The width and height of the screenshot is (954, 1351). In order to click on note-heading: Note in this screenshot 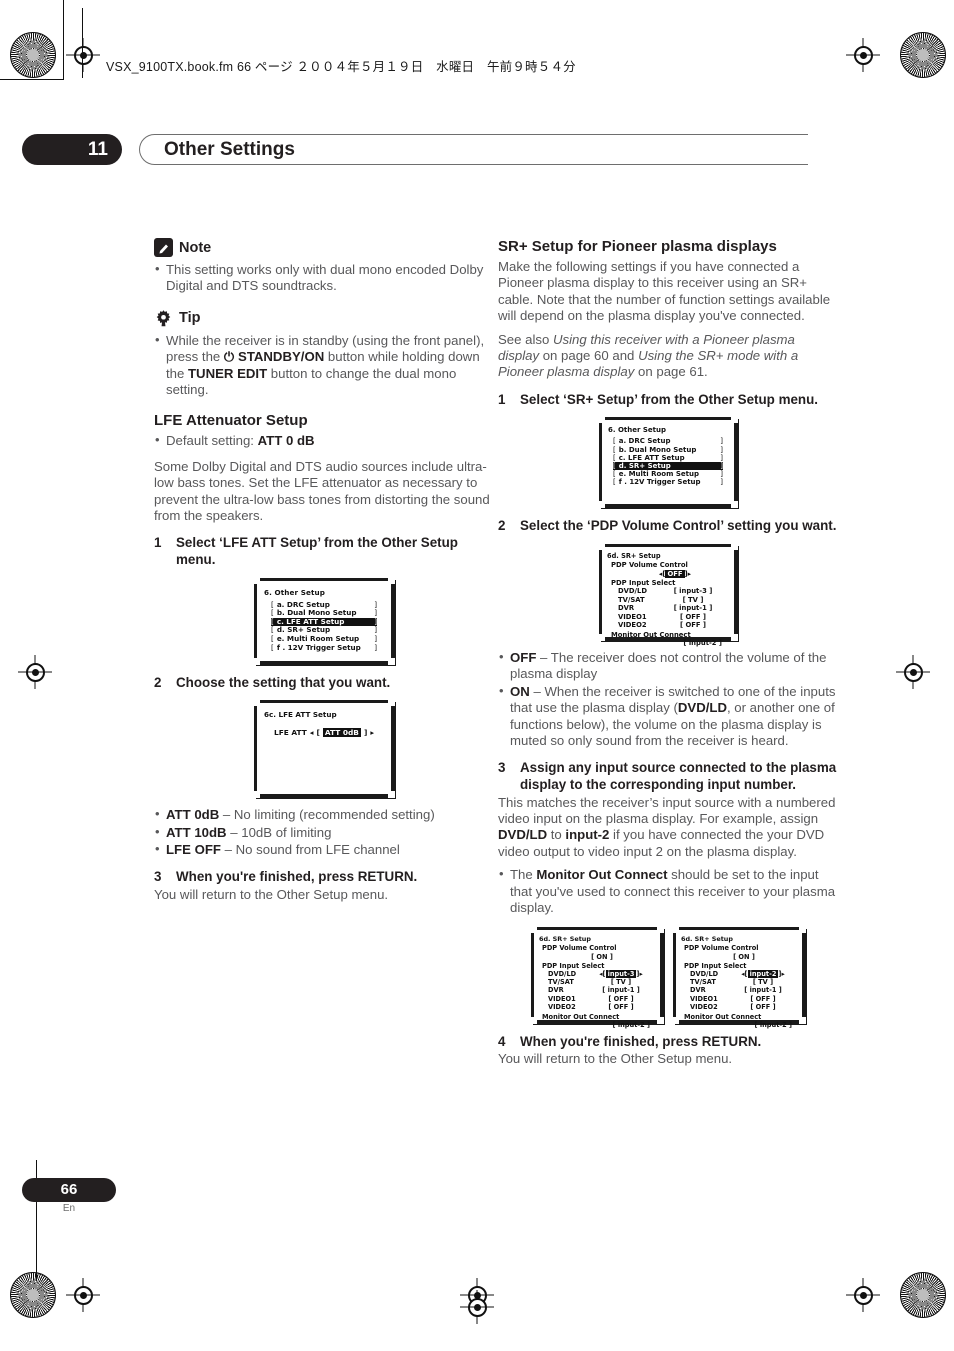, I will do `click(324, 247)`.